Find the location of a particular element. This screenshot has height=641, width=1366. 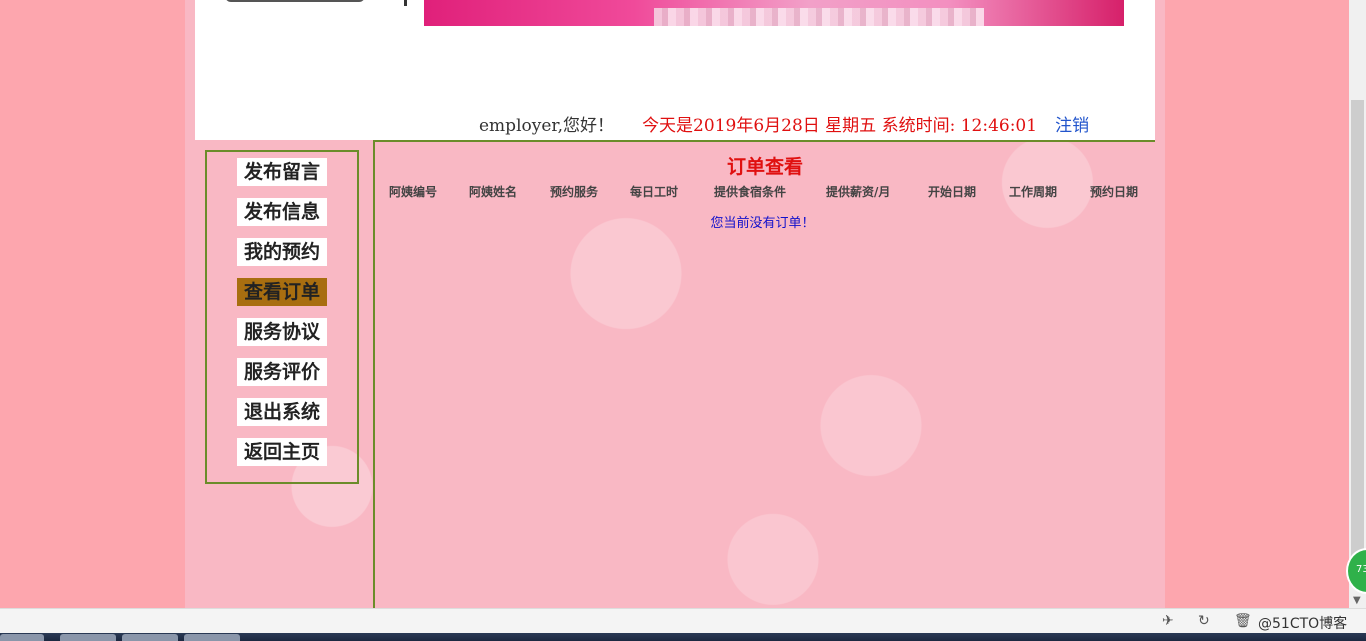

sidebar-item-my-reservations: 我的预约 is located at coordinates (282, 252).